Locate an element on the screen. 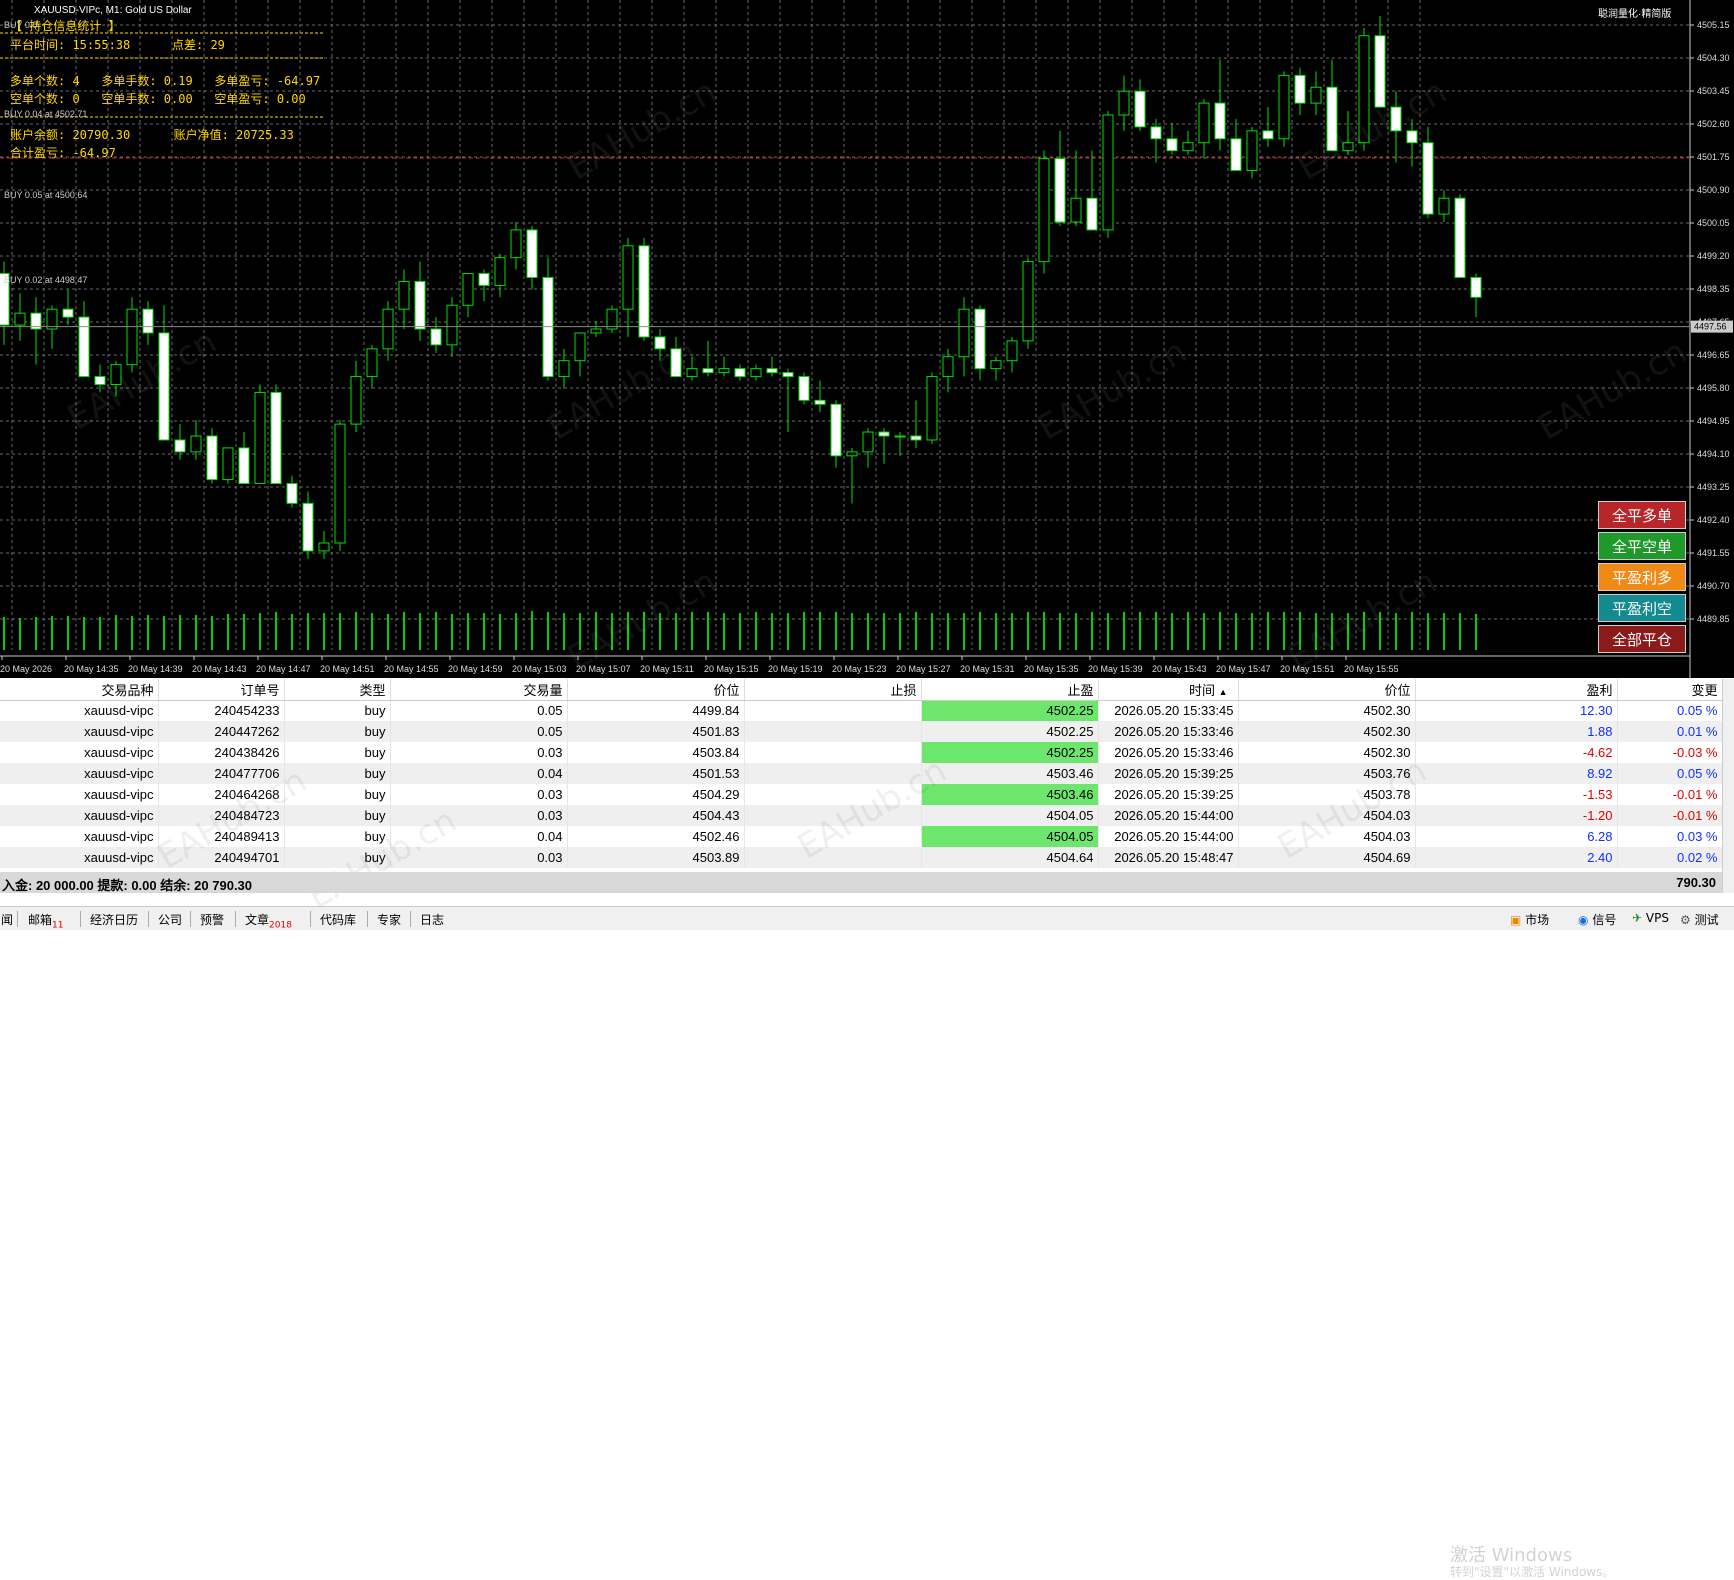 Image resolution: width=1734 pixels, height=1580 pixels. table-header-row: 交易品种 订单号 类型 交易量 价位 止损 止盈 时间 ▲ 价位 盈利 变更 is located at coordinates (861, 690).